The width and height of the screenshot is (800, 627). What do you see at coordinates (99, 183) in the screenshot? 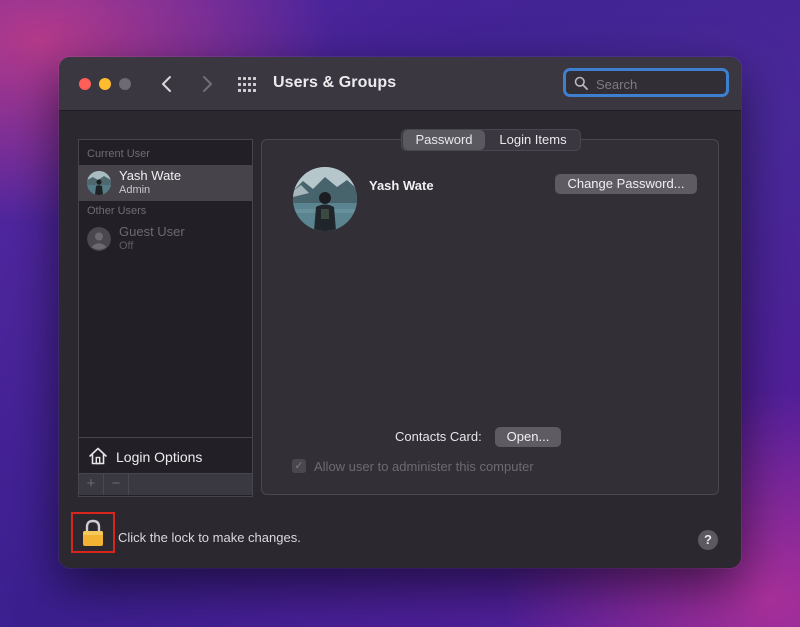
I see `user-avatar` at bounding box center [99, 183].